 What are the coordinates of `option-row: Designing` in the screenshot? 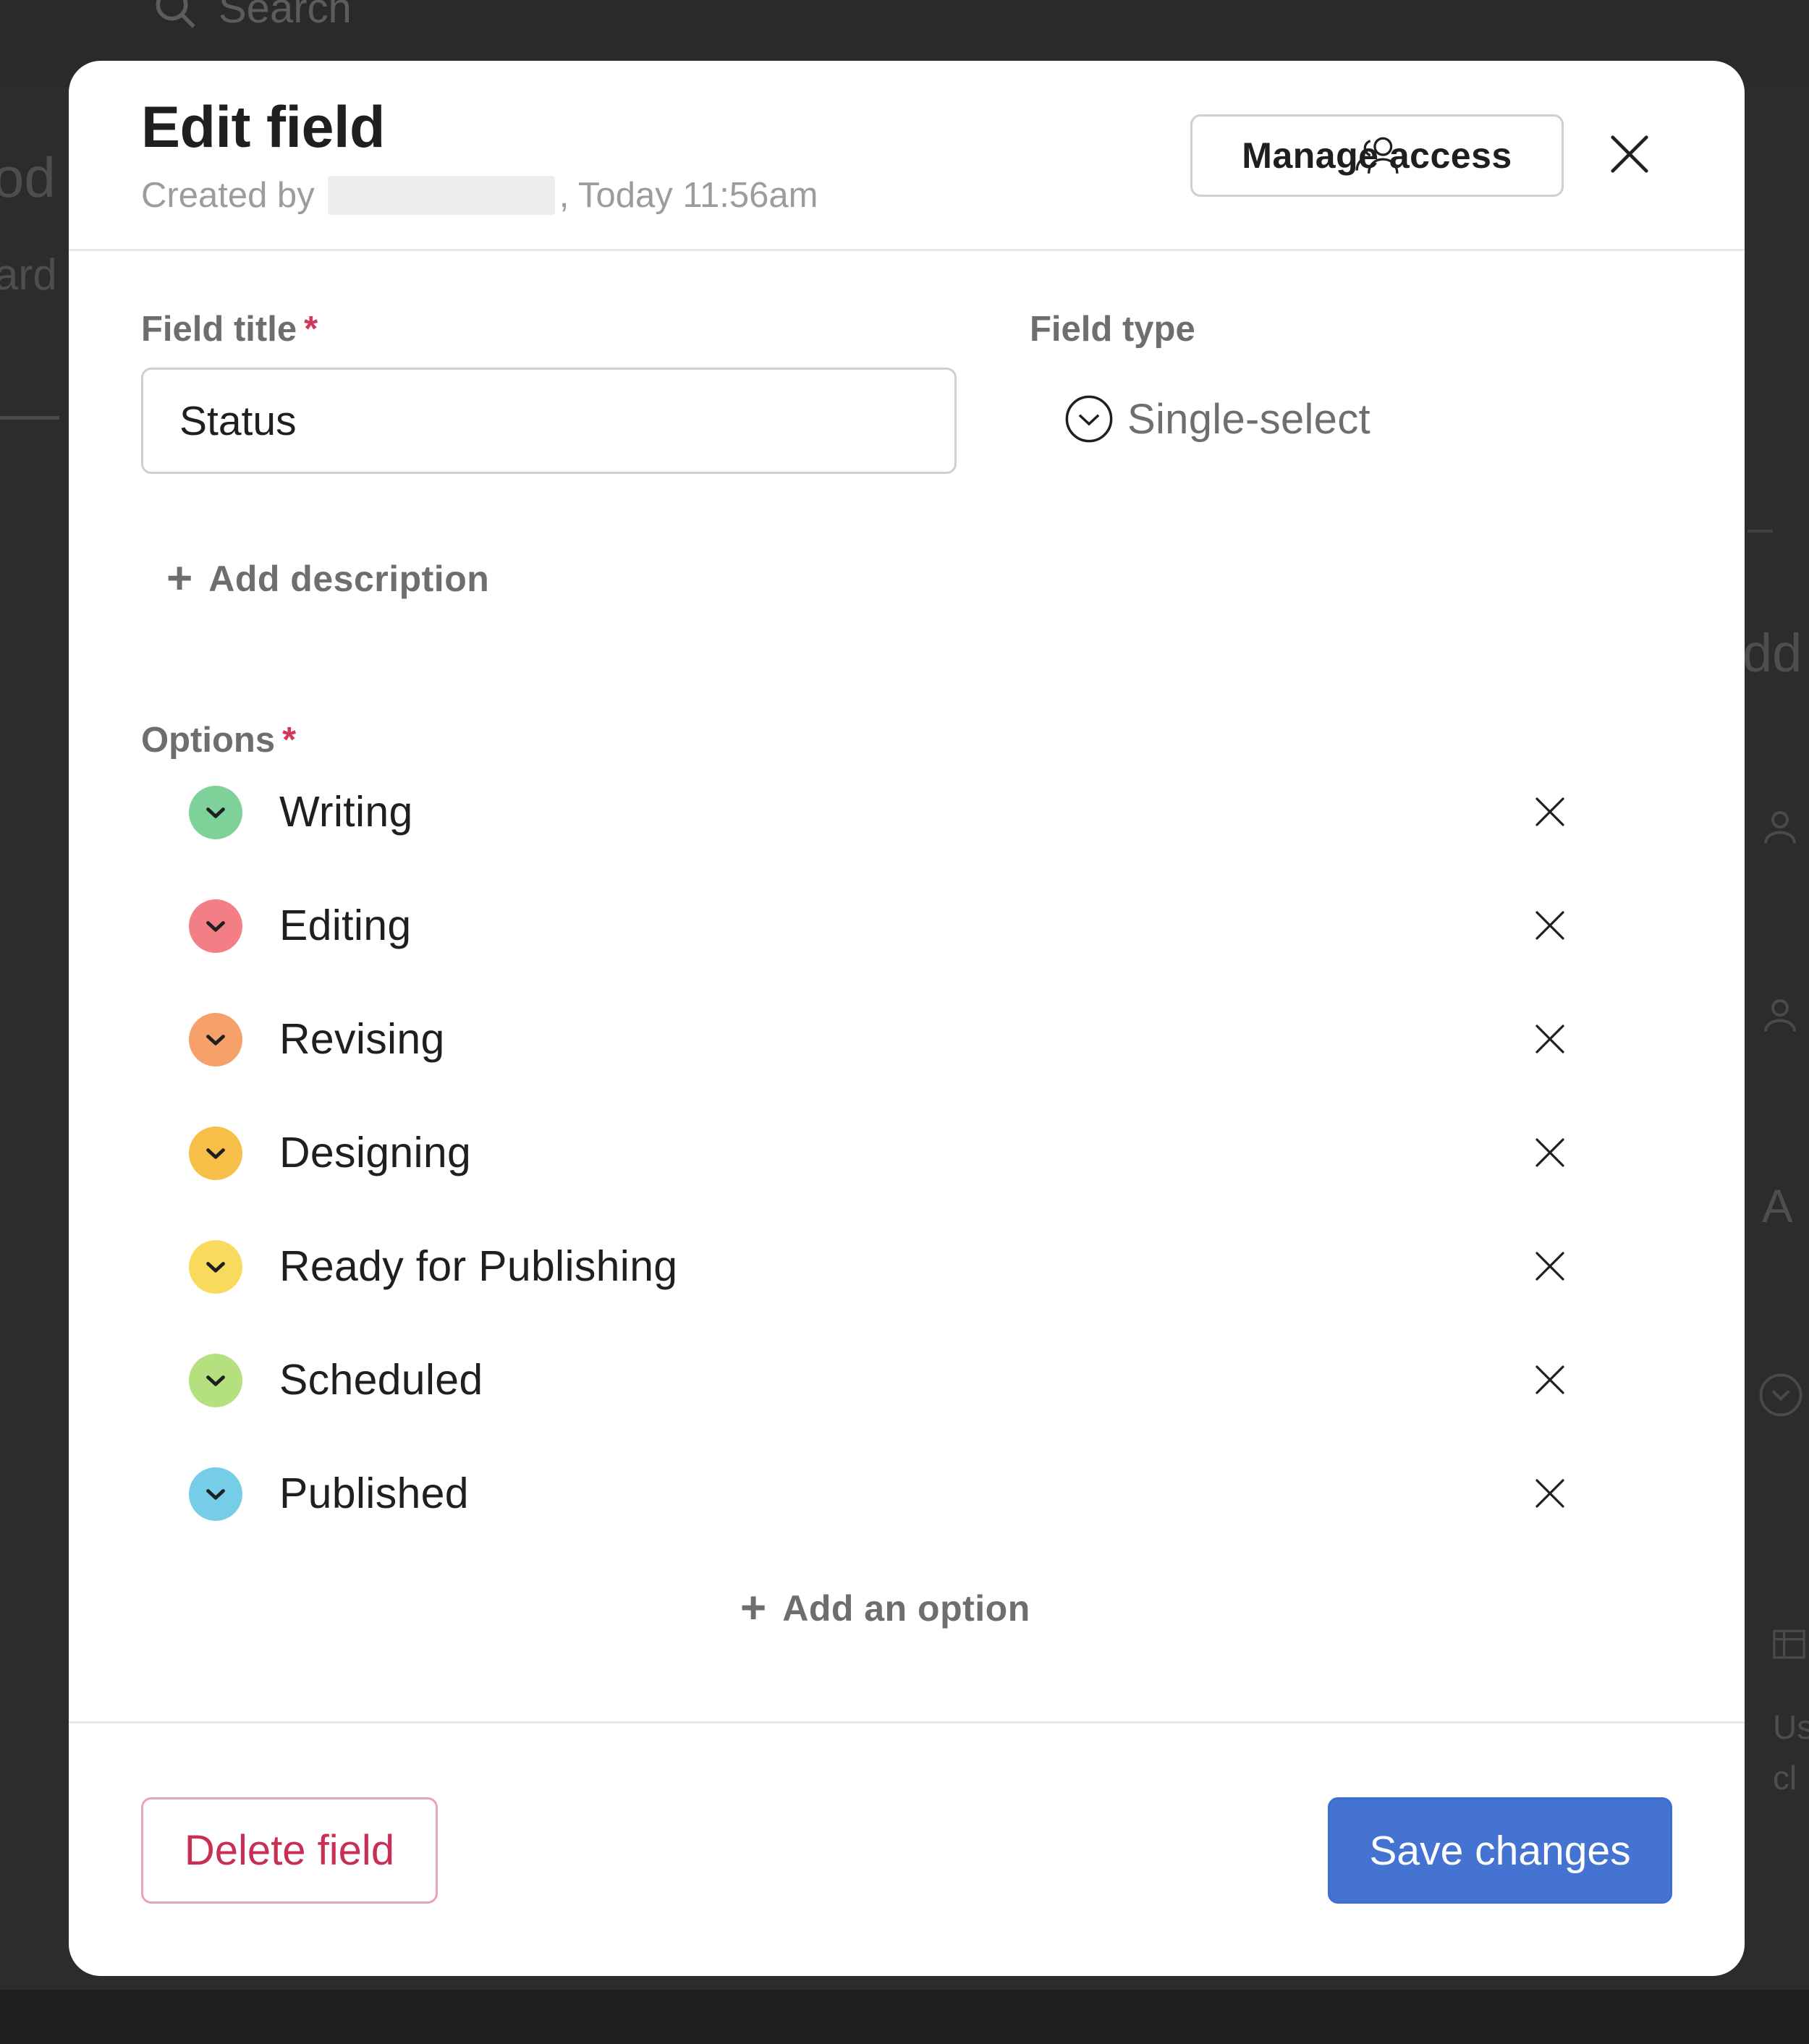 It's located at (907, 1159).